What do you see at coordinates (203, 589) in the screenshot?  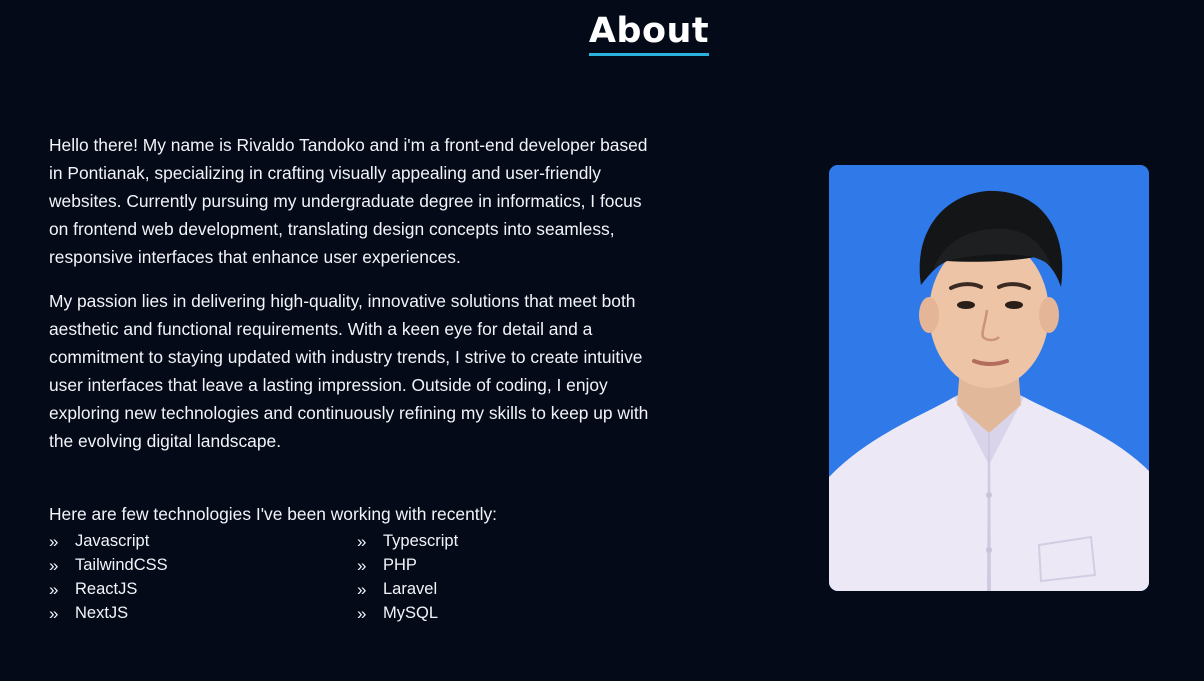 I see `tech-item: » ReactJS` at bounding box center [203, 589].